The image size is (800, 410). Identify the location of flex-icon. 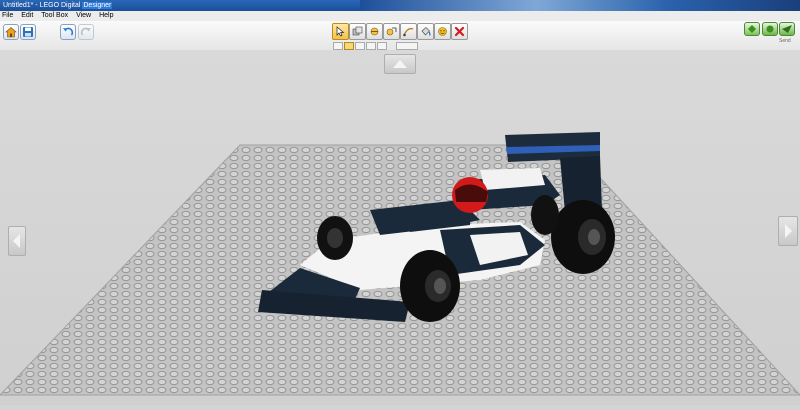
(408, 32).